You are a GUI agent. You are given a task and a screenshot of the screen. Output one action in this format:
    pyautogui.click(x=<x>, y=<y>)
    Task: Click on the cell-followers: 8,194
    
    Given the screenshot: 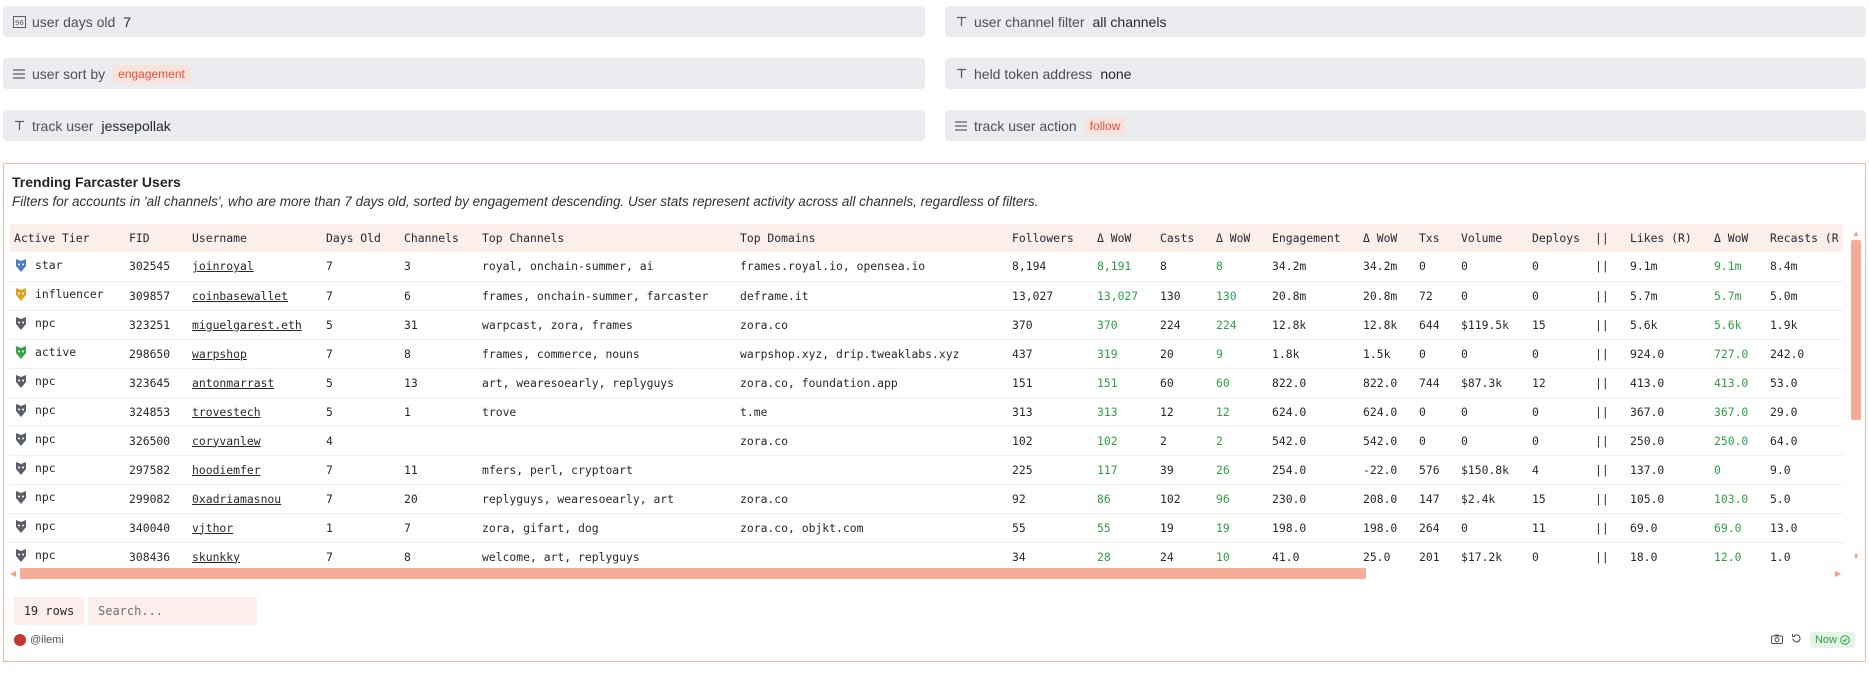 What is the action you would take?
    pyautogui.click(x=1029, y=266)
    